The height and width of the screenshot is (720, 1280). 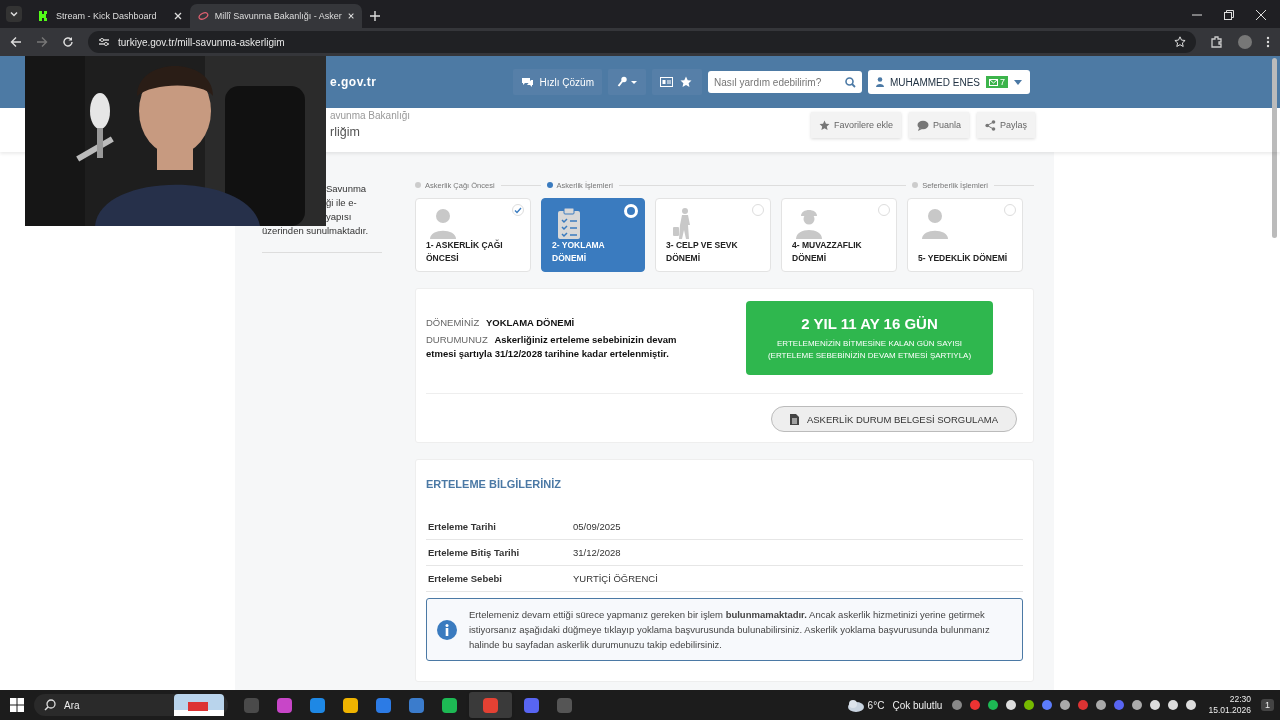 What do you see at coordinates (104, 42) in the screenshot?
I see `site-settings-icon` at bounding box center [104, 42].